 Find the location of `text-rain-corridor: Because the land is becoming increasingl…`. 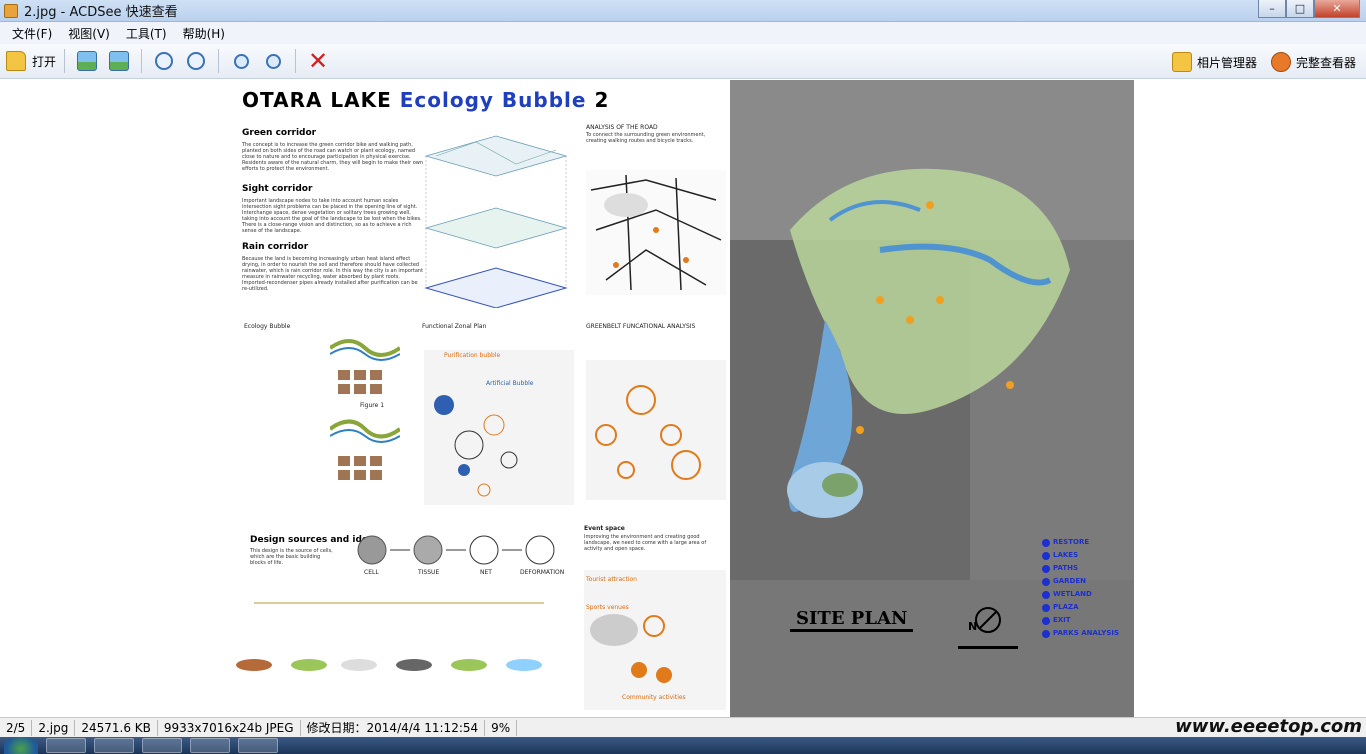

text-rain-corridor: Because the land is becoming increasingl… is located at coordinates (333, 274).